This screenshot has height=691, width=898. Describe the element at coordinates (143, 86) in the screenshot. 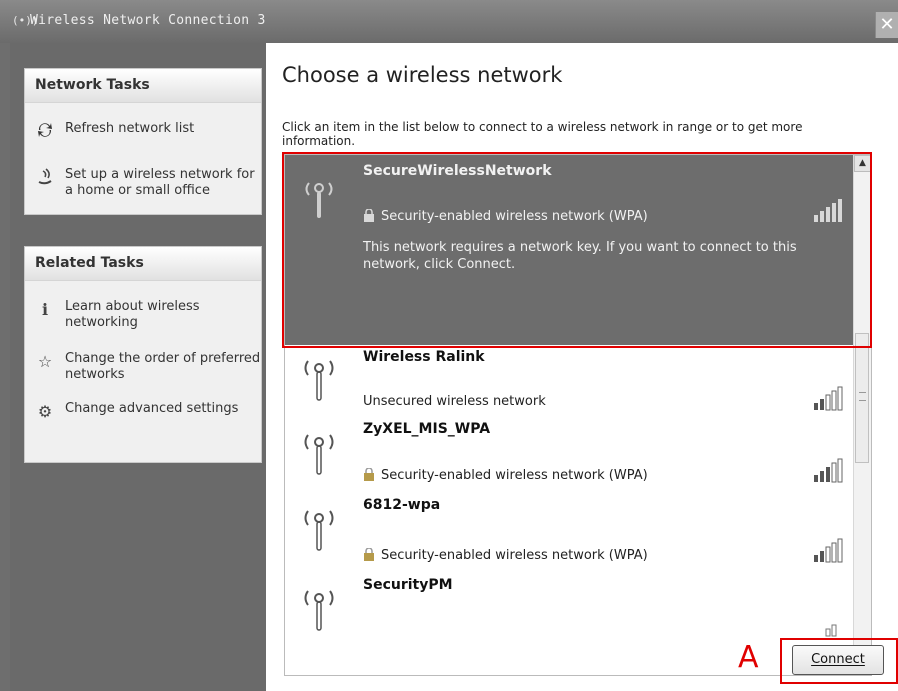

I see `network-tasks-header: Network Tasks` at that location.